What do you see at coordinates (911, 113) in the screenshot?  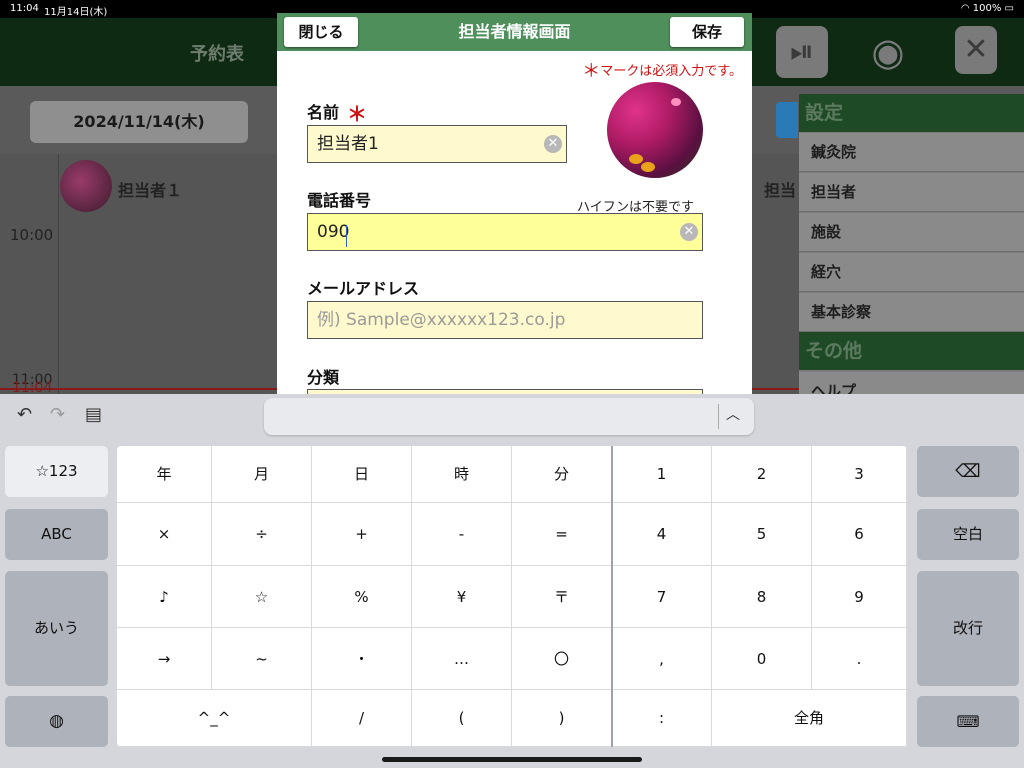 I see `menu-header-settings: 設定` at bounding box center [911, 113].